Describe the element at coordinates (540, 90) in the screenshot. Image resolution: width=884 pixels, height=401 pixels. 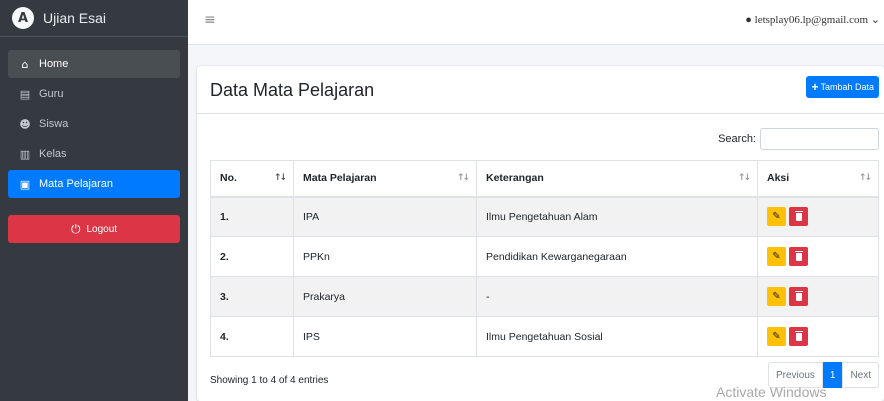
I see `card-header: Data Mata Pelajaran + Tambah Data` at that location.